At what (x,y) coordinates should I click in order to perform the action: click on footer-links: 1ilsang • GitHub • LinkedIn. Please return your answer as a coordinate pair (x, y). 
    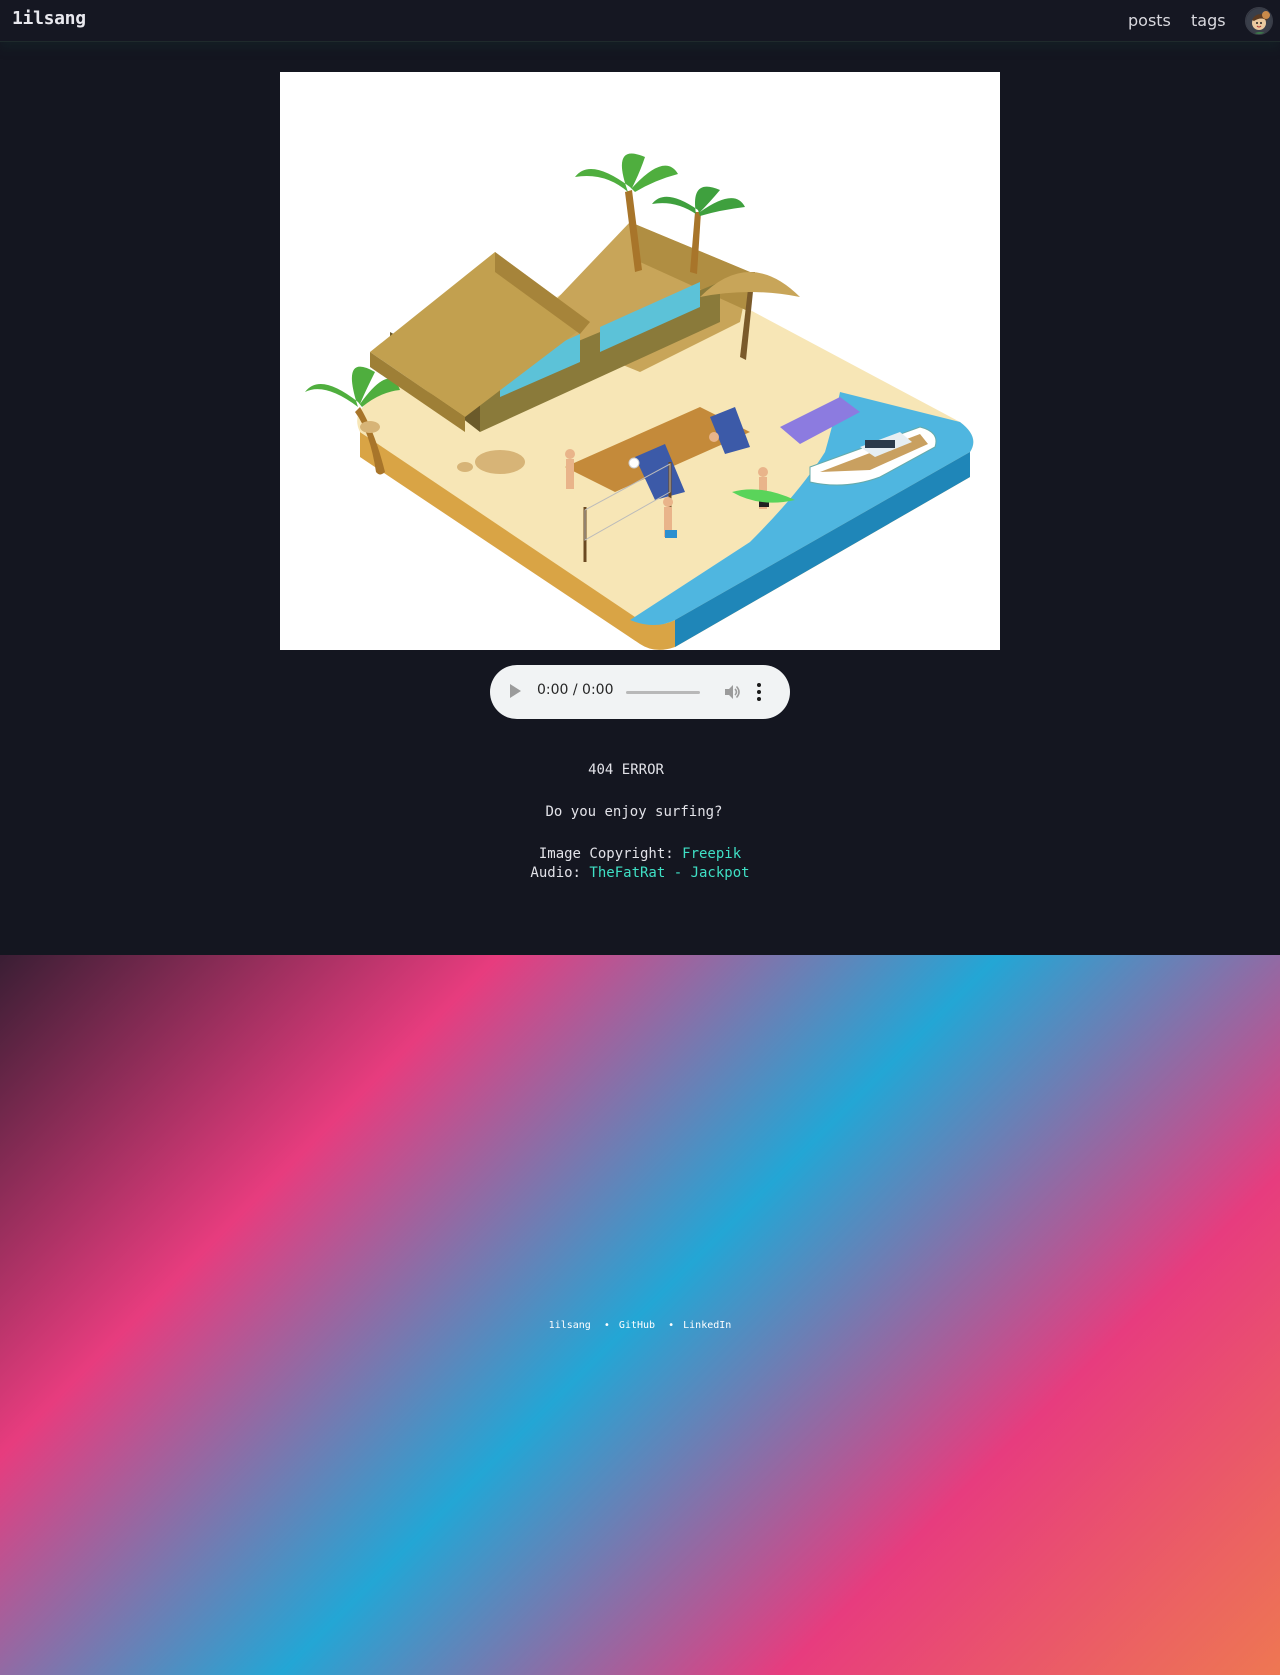
    Looking at the image, I should click on (640, 1325).